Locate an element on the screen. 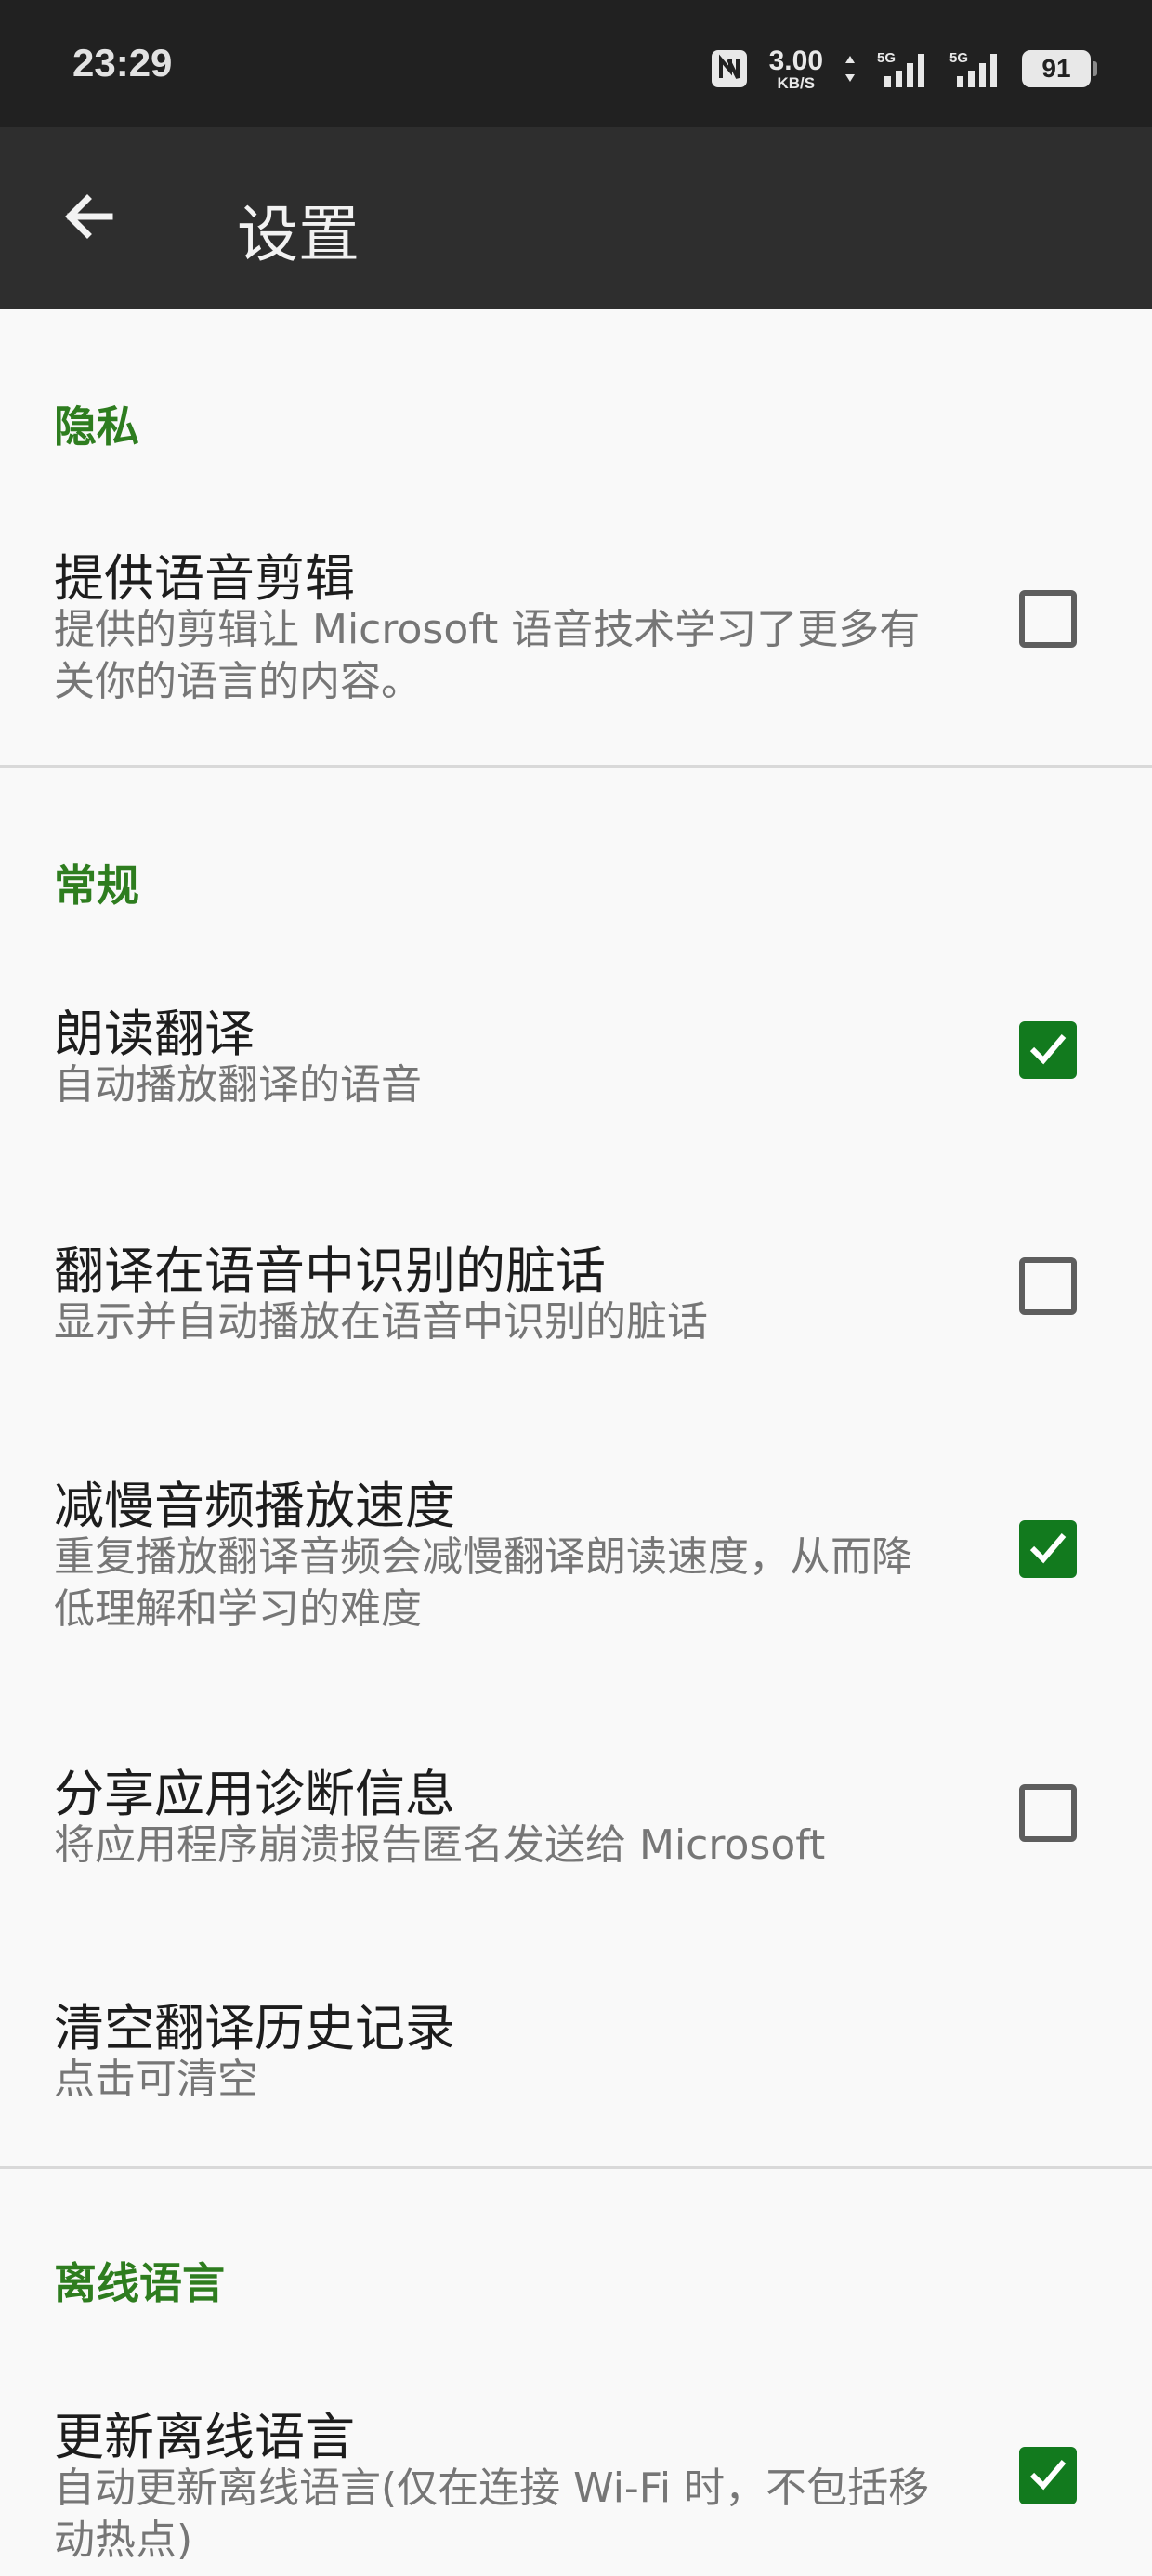  voice-clips-checkbox is located at coordinates (1048, 619).